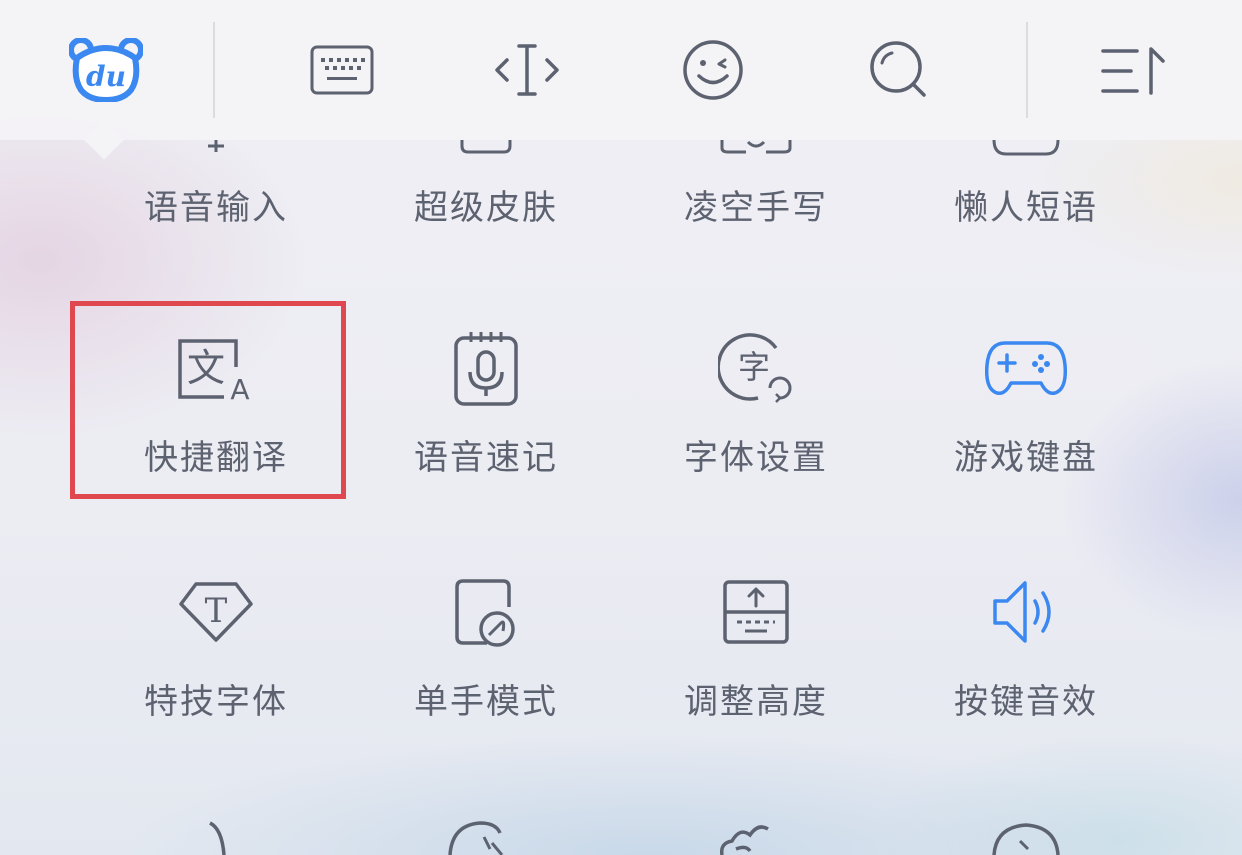  Describe the element at coordinates (1022, 612) in the screenshot. I see `key-sound-icon` at that location.